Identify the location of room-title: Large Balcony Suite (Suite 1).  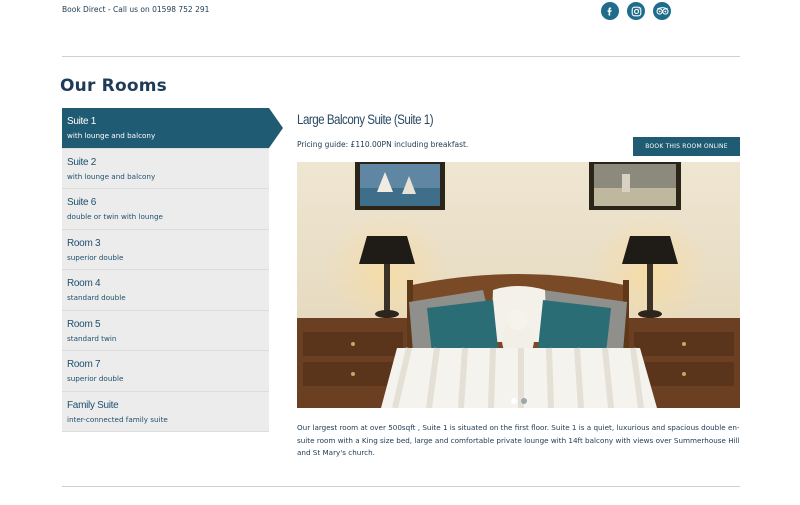
(365, 119).